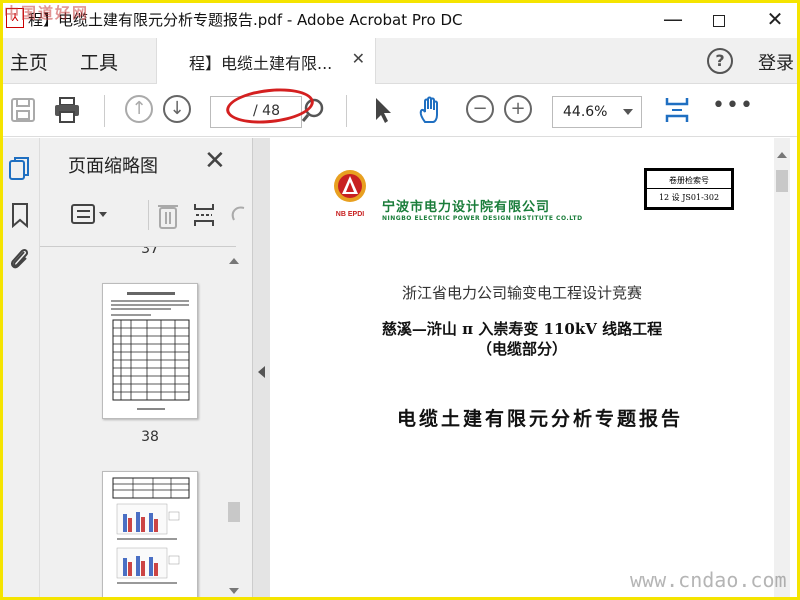 The width and height of the screenshot is (800, 600). What do you see at coordinates (383, 110) in the screenshot?
I see `select-cursor-icon` at bounding box center [383, 110].